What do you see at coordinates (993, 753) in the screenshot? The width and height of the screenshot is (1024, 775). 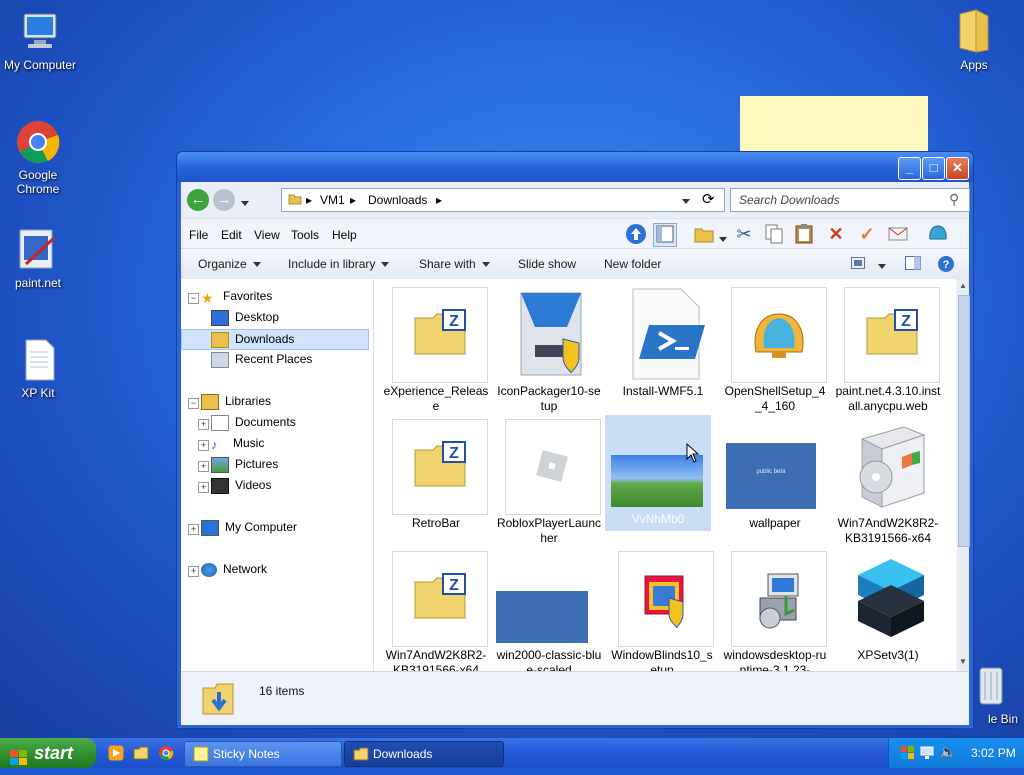 I see `clock: 3:02 PM` at bounding box center [993, 753].